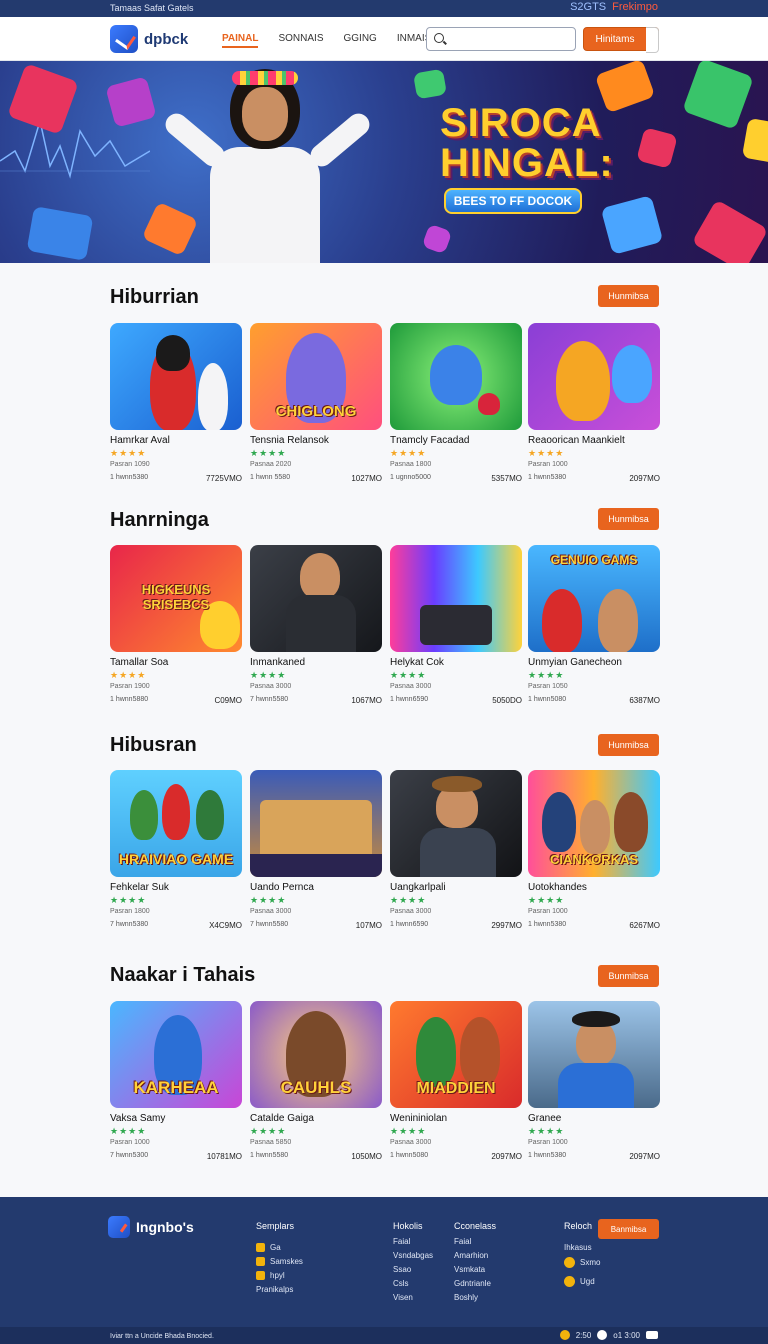 Image resolution: width=768 pixels, height=1344 pixels. What do you see at coordinates (159, 520) in the screenshot?
I see `section-title: Hanrninga` at bounding box center [159, 520].